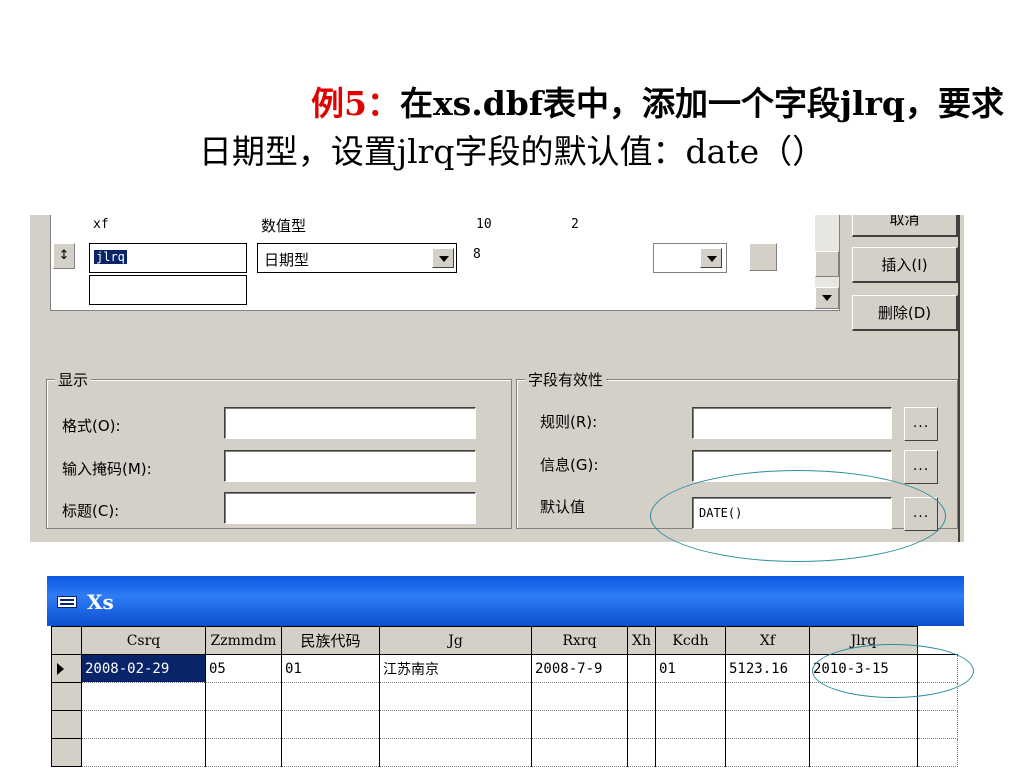 Image resolution: width=1024 pixels, height=768 pixels. I want to click on title-line-1-text: 在xs.dbf表中，添加一个字段jlrq，要求, so click(701, 103).